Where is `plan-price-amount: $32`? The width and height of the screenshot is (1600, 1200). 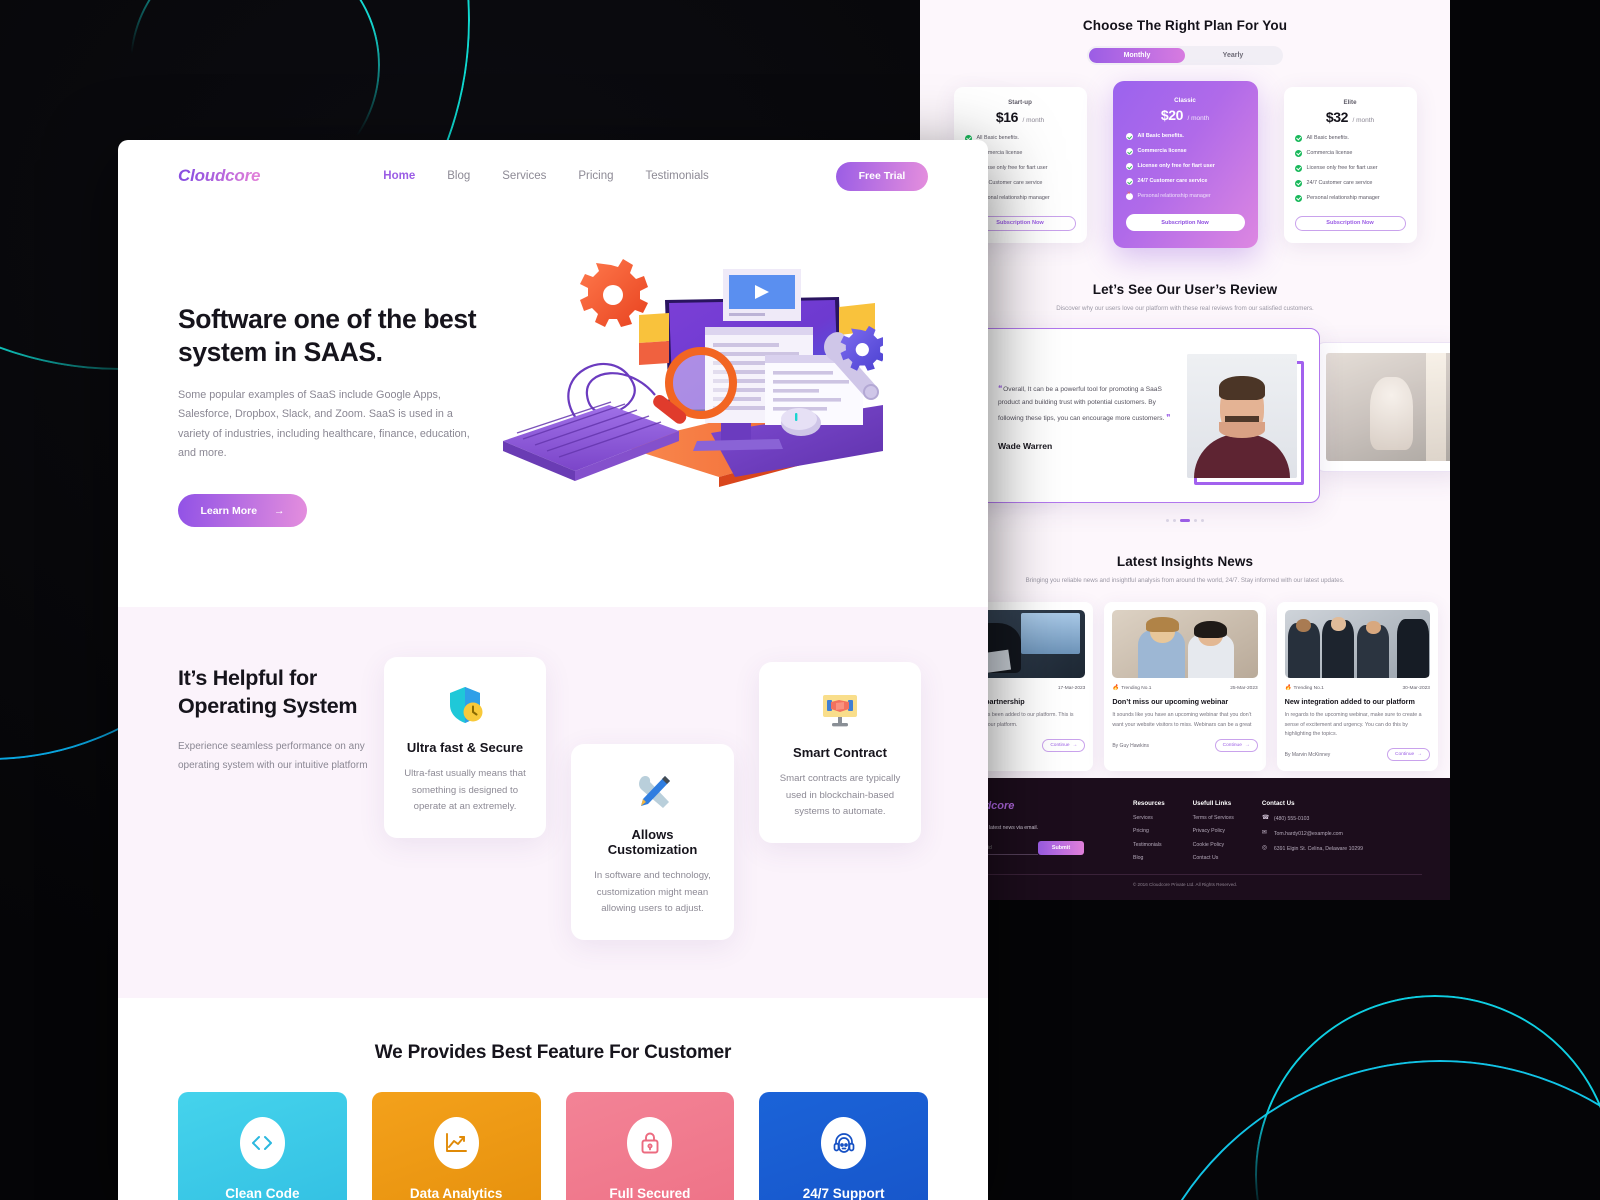
plan-price-amount: $32 is located at coordinates (1337, 116).